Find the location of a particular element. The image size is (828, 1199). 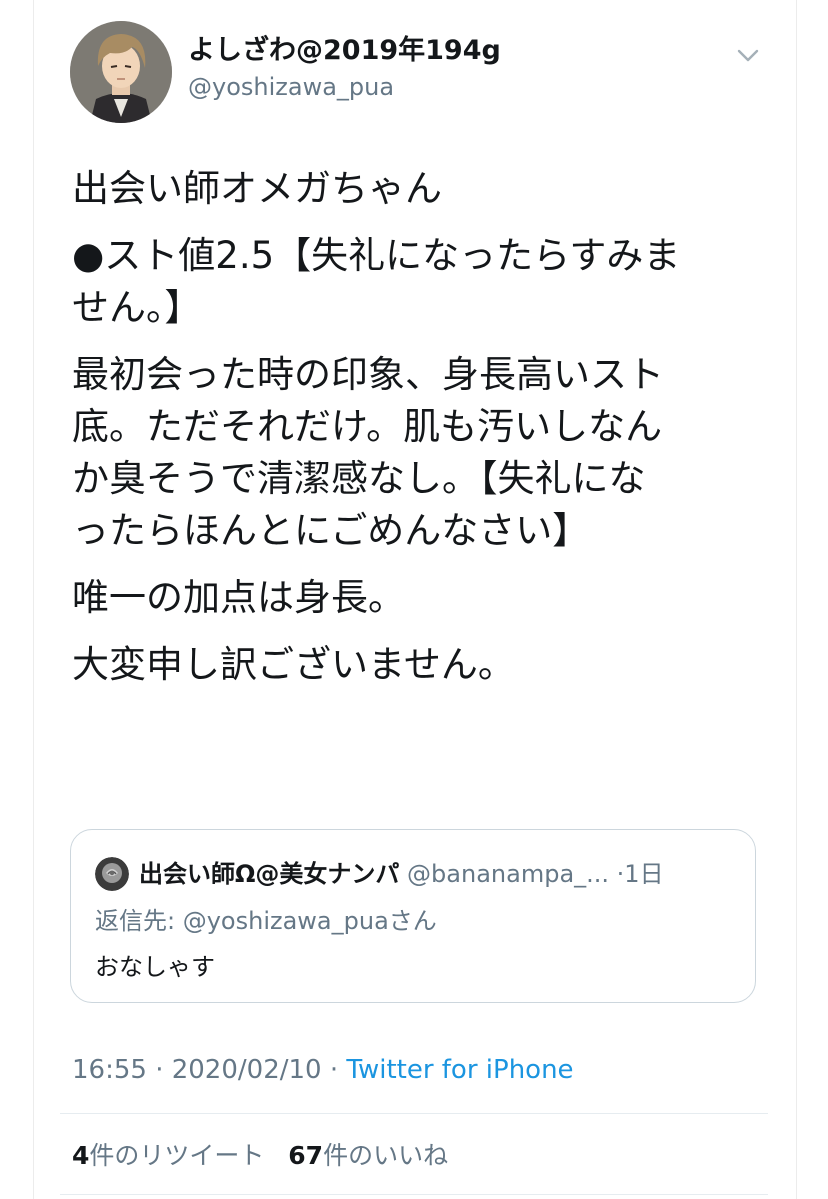

quoted-author-name: 出会い師Ω@美女ナンパ is located at coordinates (269, 874).